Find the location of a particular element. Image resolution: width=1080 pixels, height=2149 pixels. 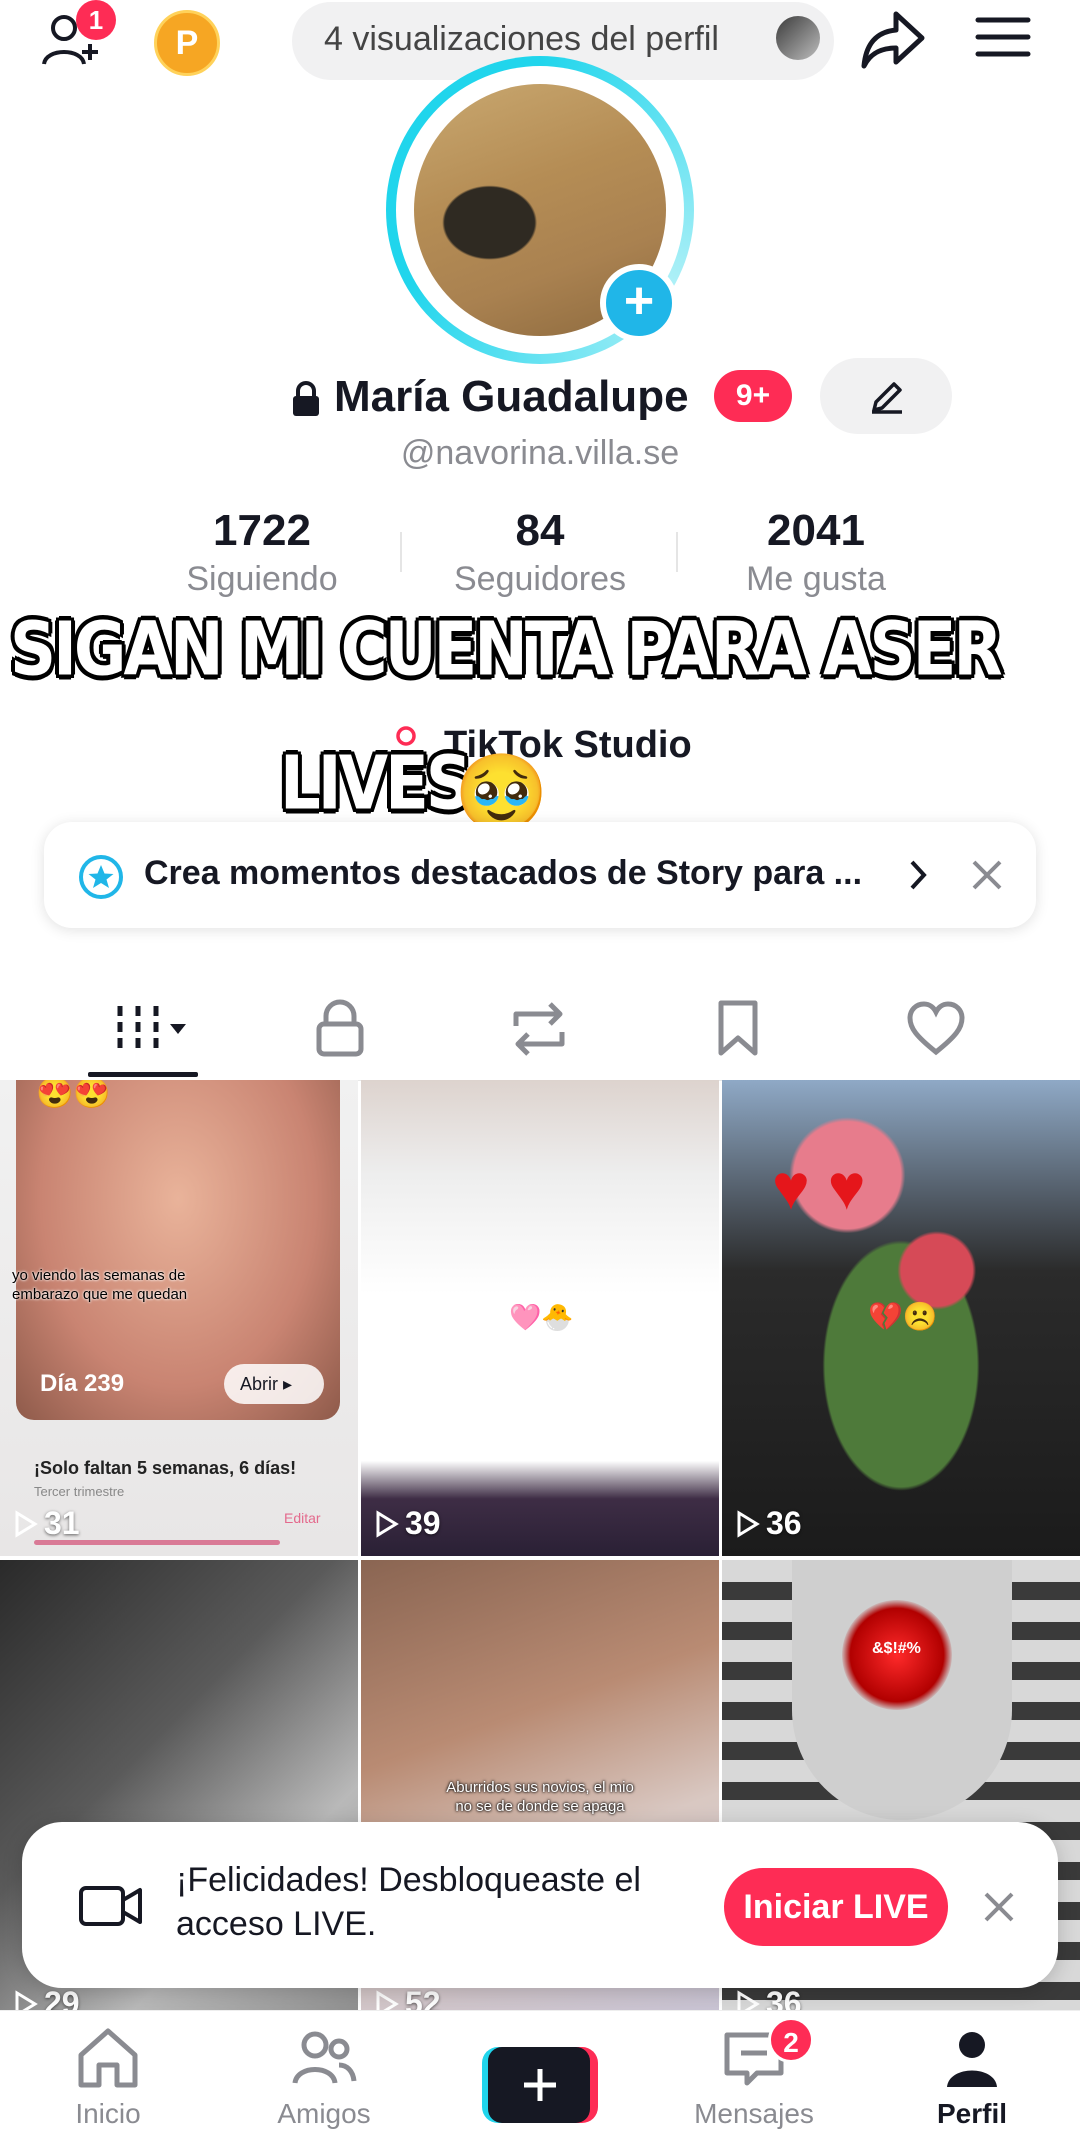

hamburger-icon is located at coordinates (1003, 37).